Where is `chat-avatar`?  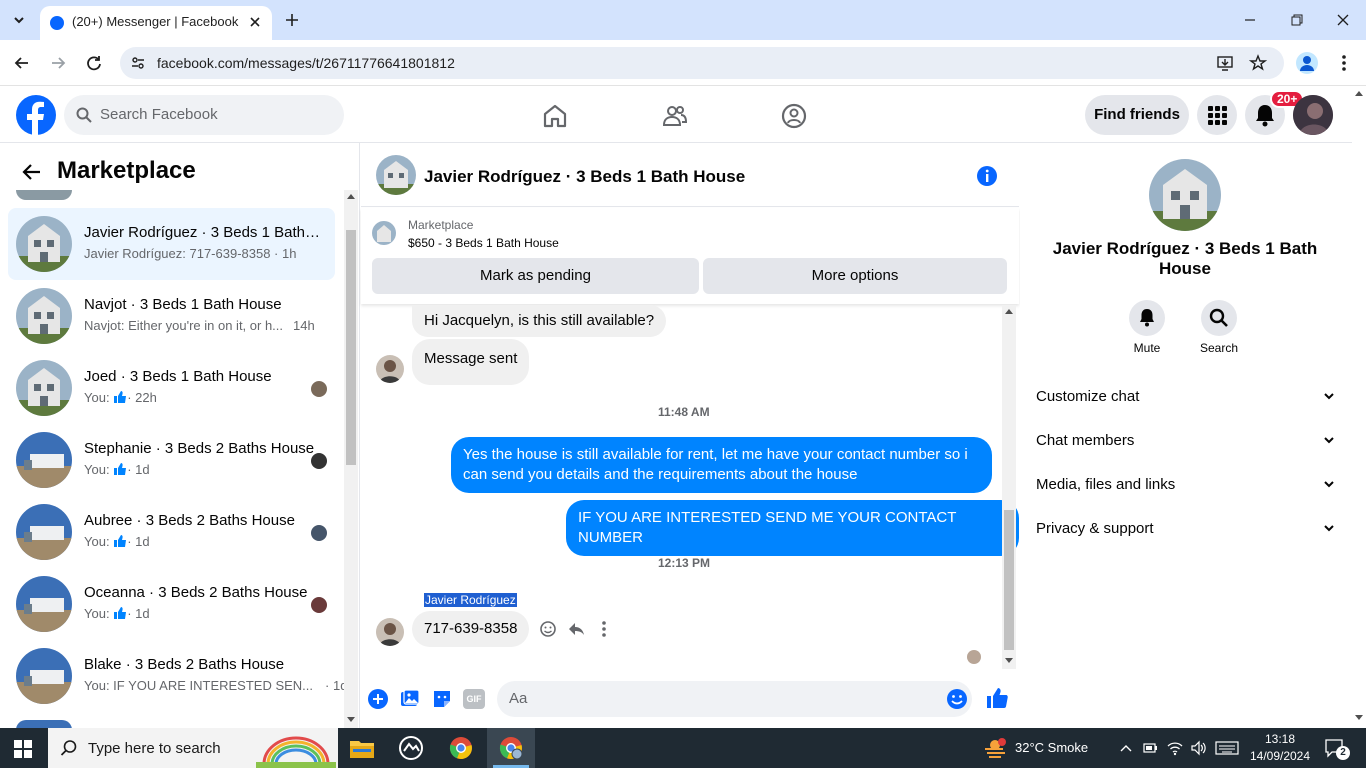
chat-avatar is located at coordinates (396, 175).